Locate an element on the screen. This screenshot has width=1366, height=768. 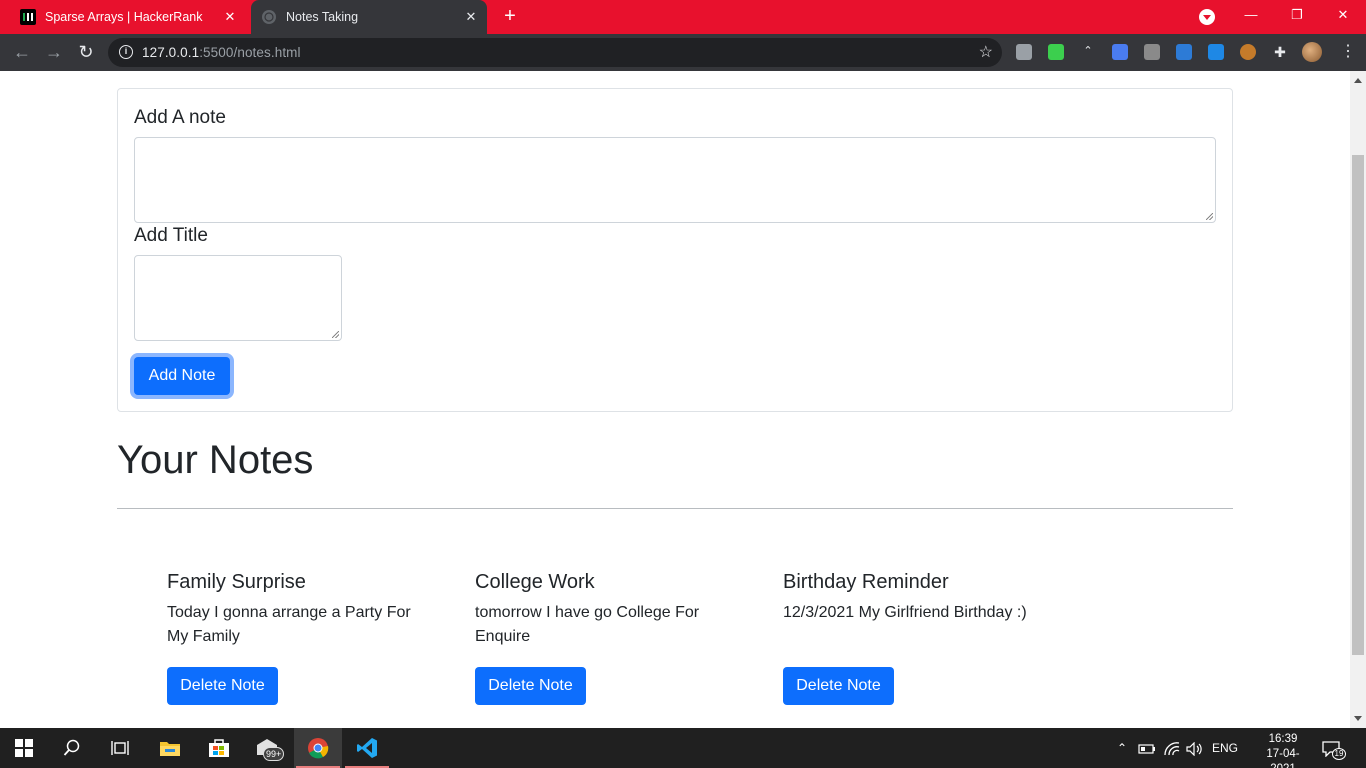
add-note-button: Add Note is located at coordinates (182, 376).